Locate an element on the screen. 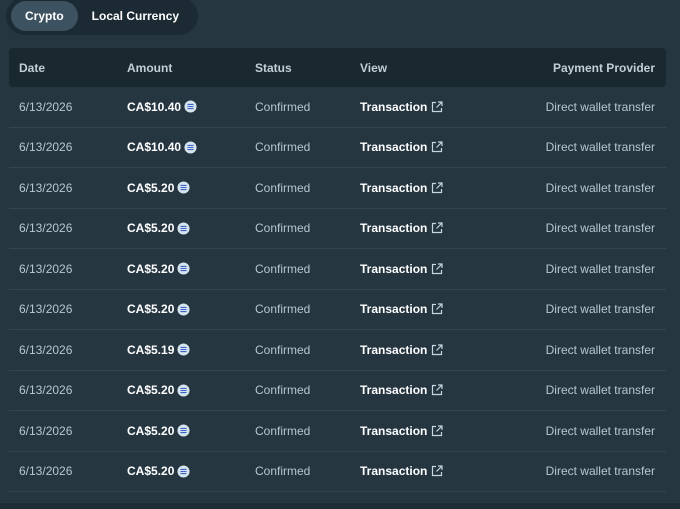  amount-value: CA$5.19 is located at coordinates (151, 349).